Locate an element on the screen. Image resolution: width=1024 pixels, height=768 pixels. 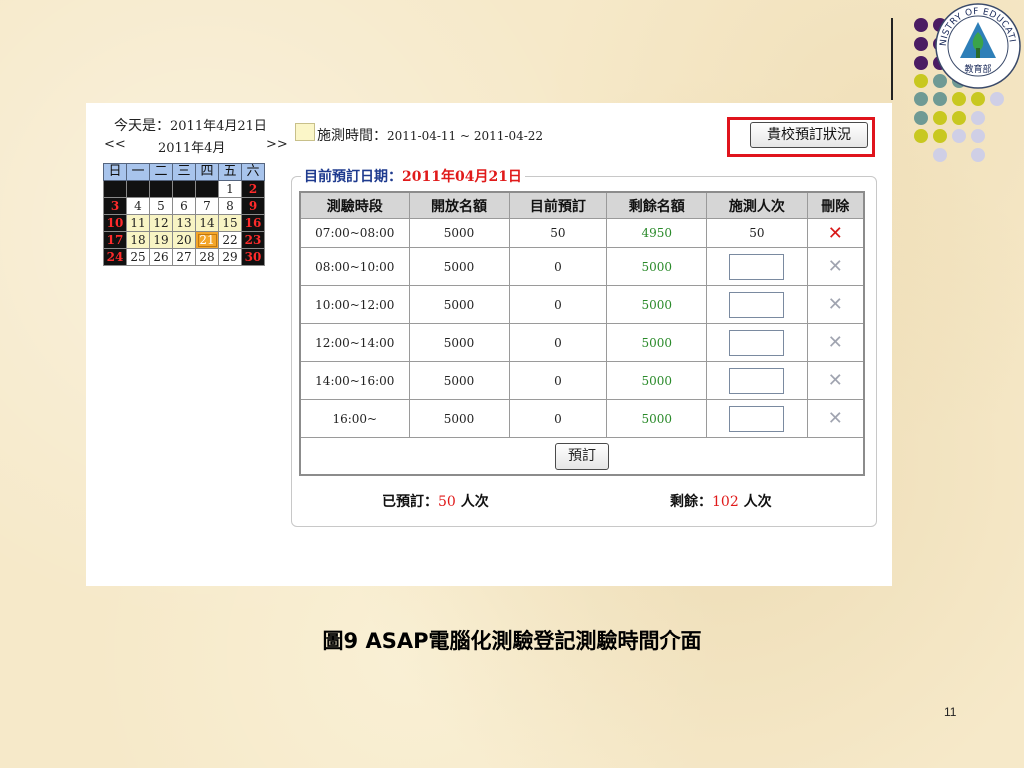
calendar-day: 3 is located at coordinates (115, 206).